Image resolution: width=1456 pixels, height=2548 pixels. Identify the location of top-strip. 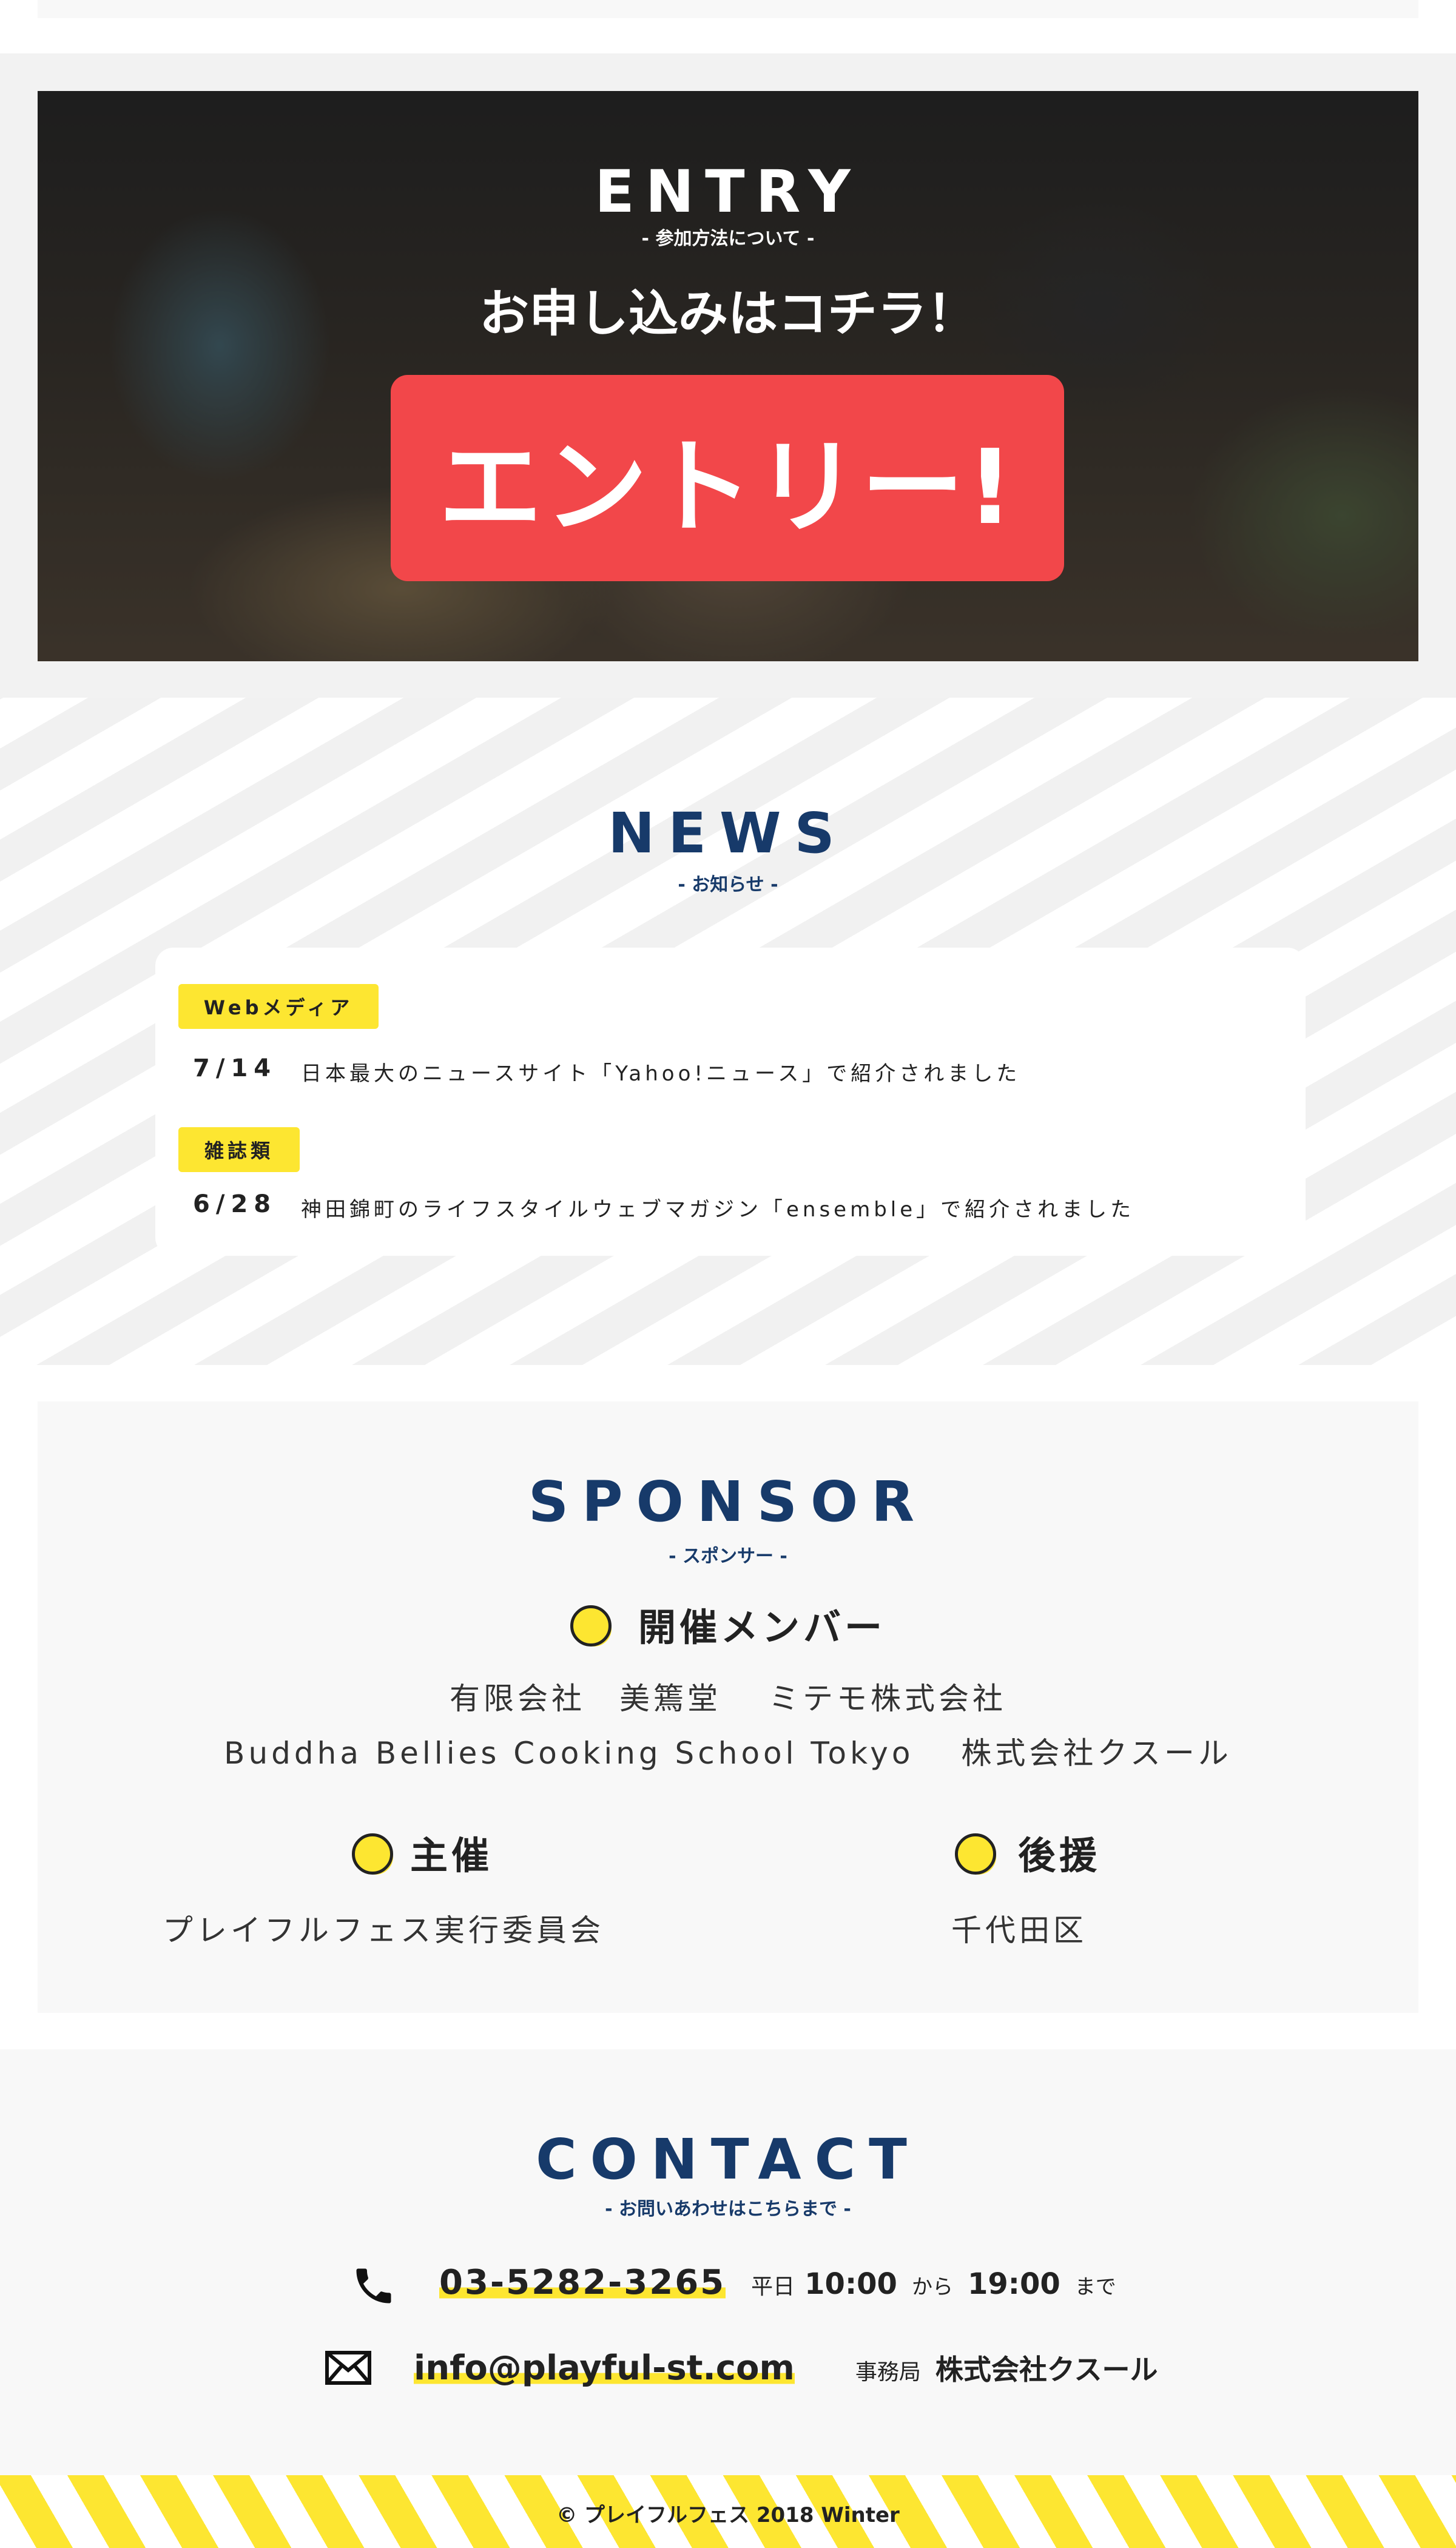
(728, 9).